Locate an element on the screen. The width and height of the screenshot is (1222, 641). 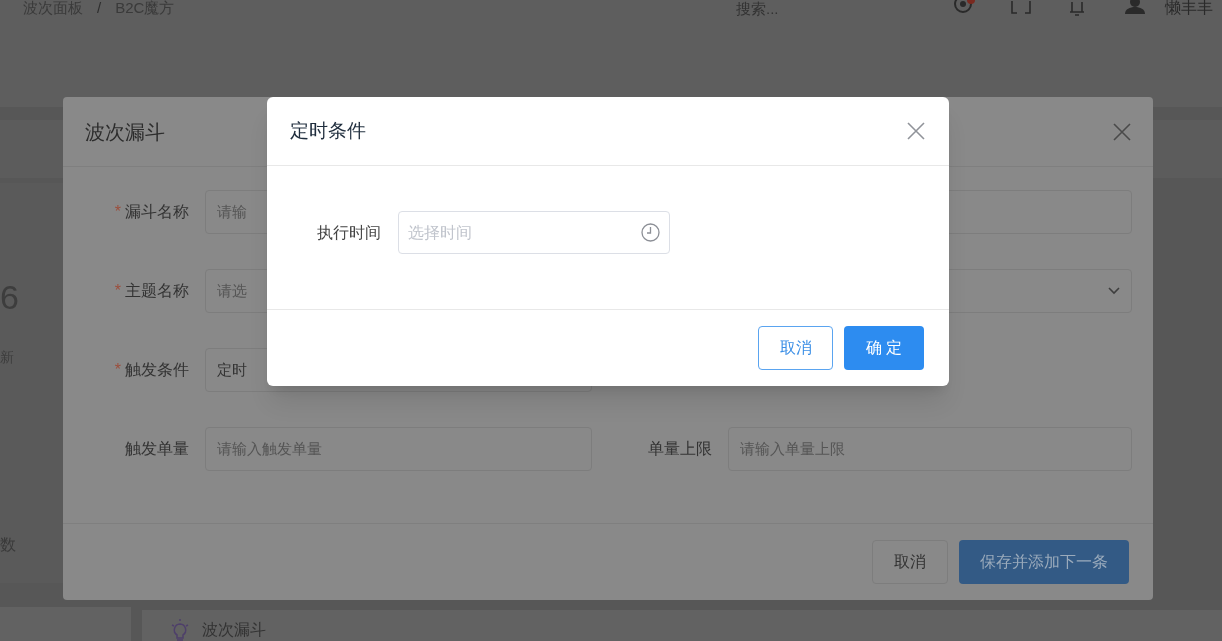
user-icon is located at coordinates (1135, 7).